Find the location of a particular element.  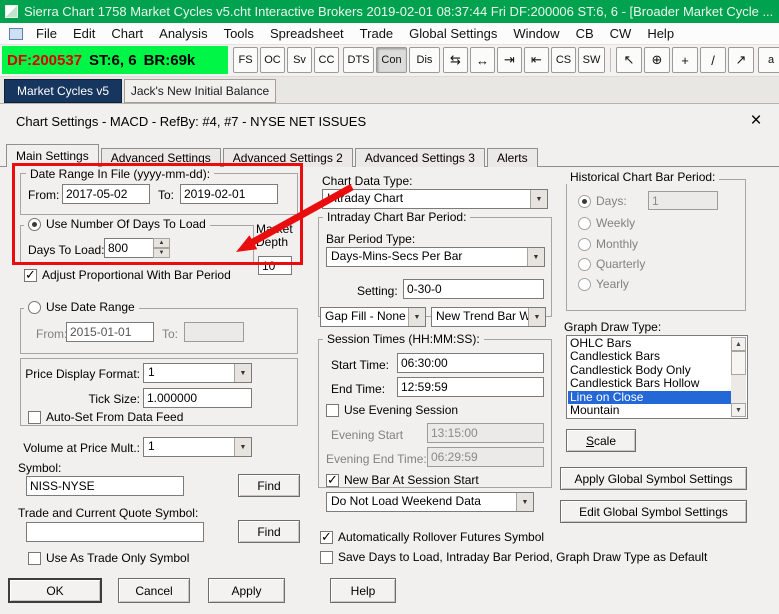

evening-end-input is located at coordinates (485, 457).